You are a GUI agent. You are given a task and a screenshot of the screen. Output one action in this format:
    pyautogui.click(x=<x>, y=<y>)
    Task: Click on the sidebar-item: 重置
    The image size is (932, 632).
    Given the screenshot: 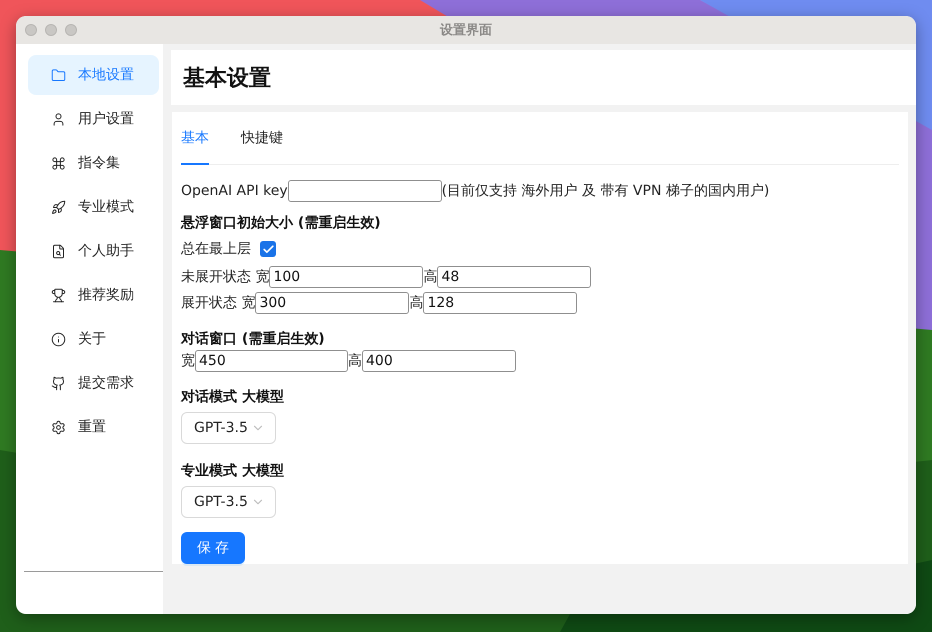 What is the action you would take?
    pyautogui.click(x=93, y=427)
    